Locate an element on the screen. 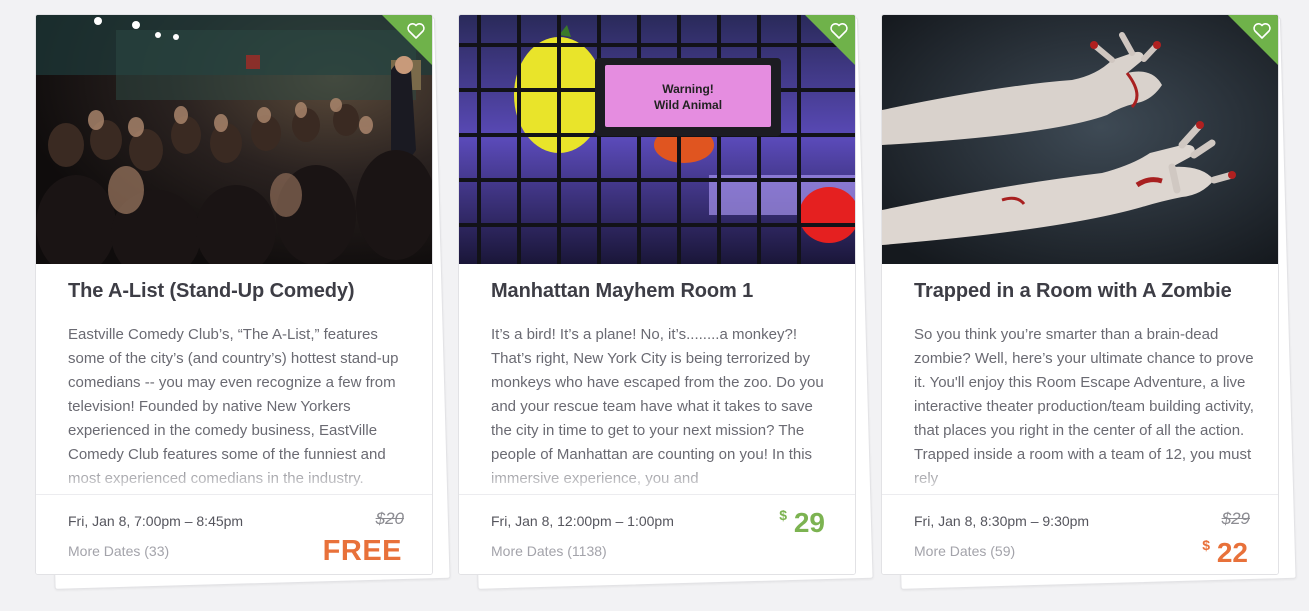 This screenshot has height=611, width=1309. price-free: FREE is located at coordinates (362, 551).